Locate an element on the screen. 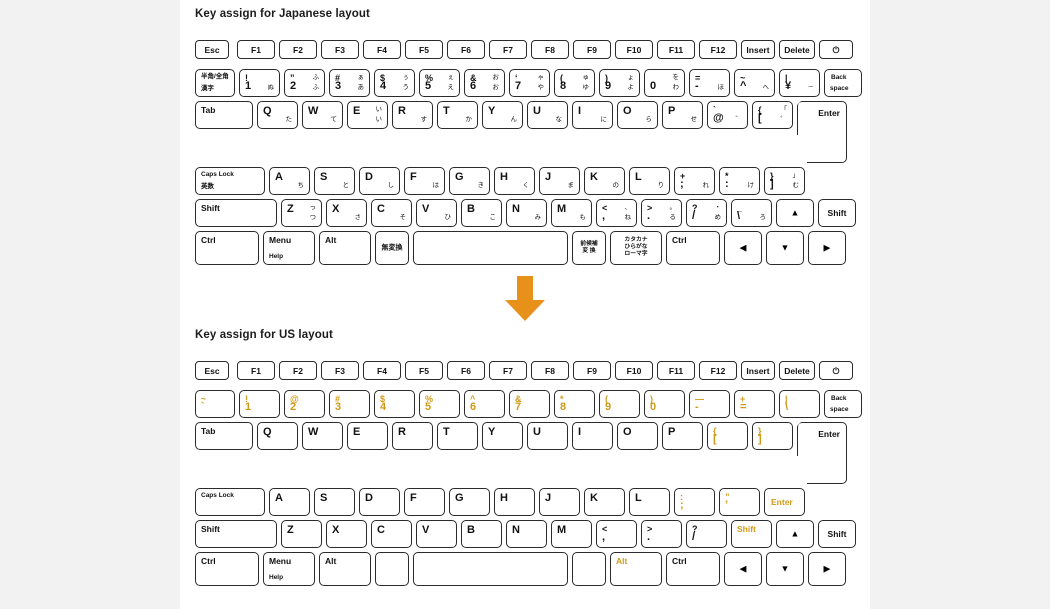  key-yen: | ¥ － is located at coordinates (799, 83).